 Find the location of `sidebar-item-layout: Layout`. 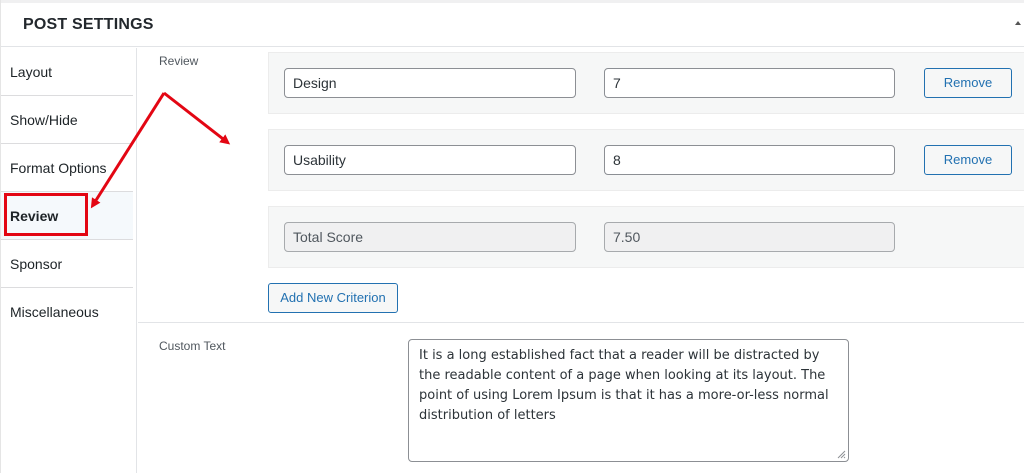

sidebar-item-layout: Layout is located at coordinates (67, 72).